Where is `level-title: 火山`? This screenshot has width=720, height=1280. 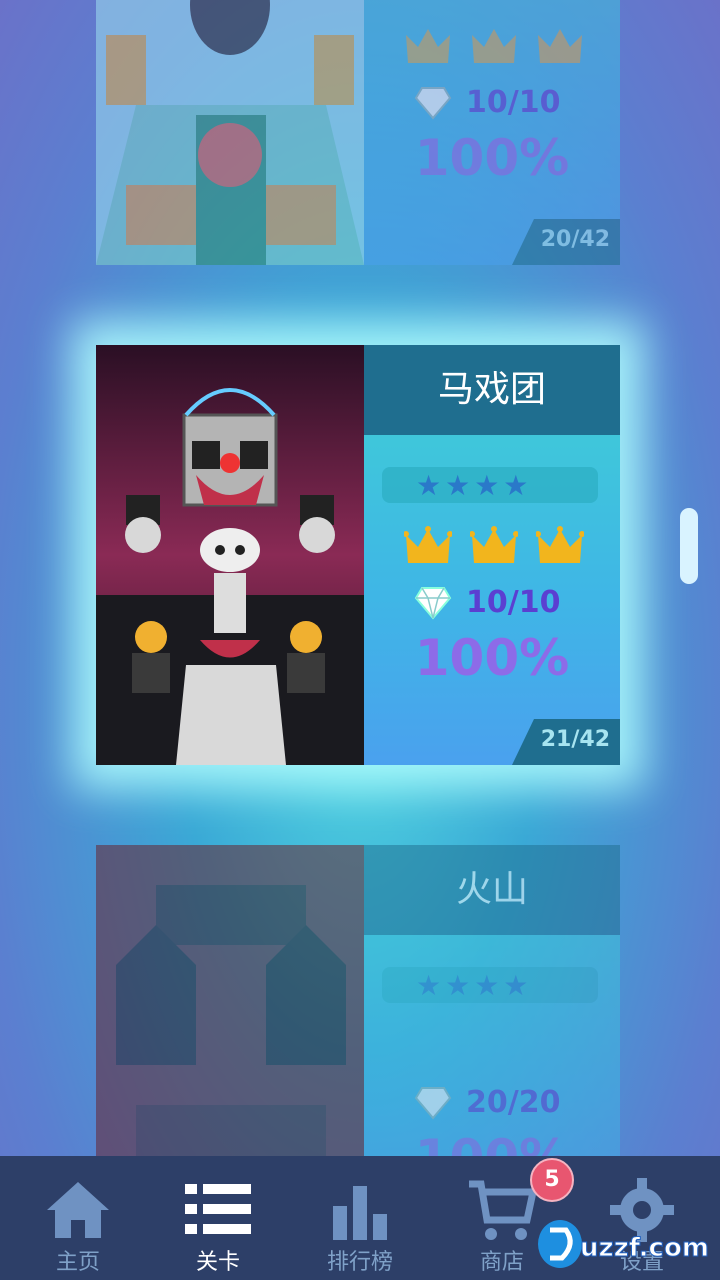 level-title: 火山 is located at coordinates (492, 890).